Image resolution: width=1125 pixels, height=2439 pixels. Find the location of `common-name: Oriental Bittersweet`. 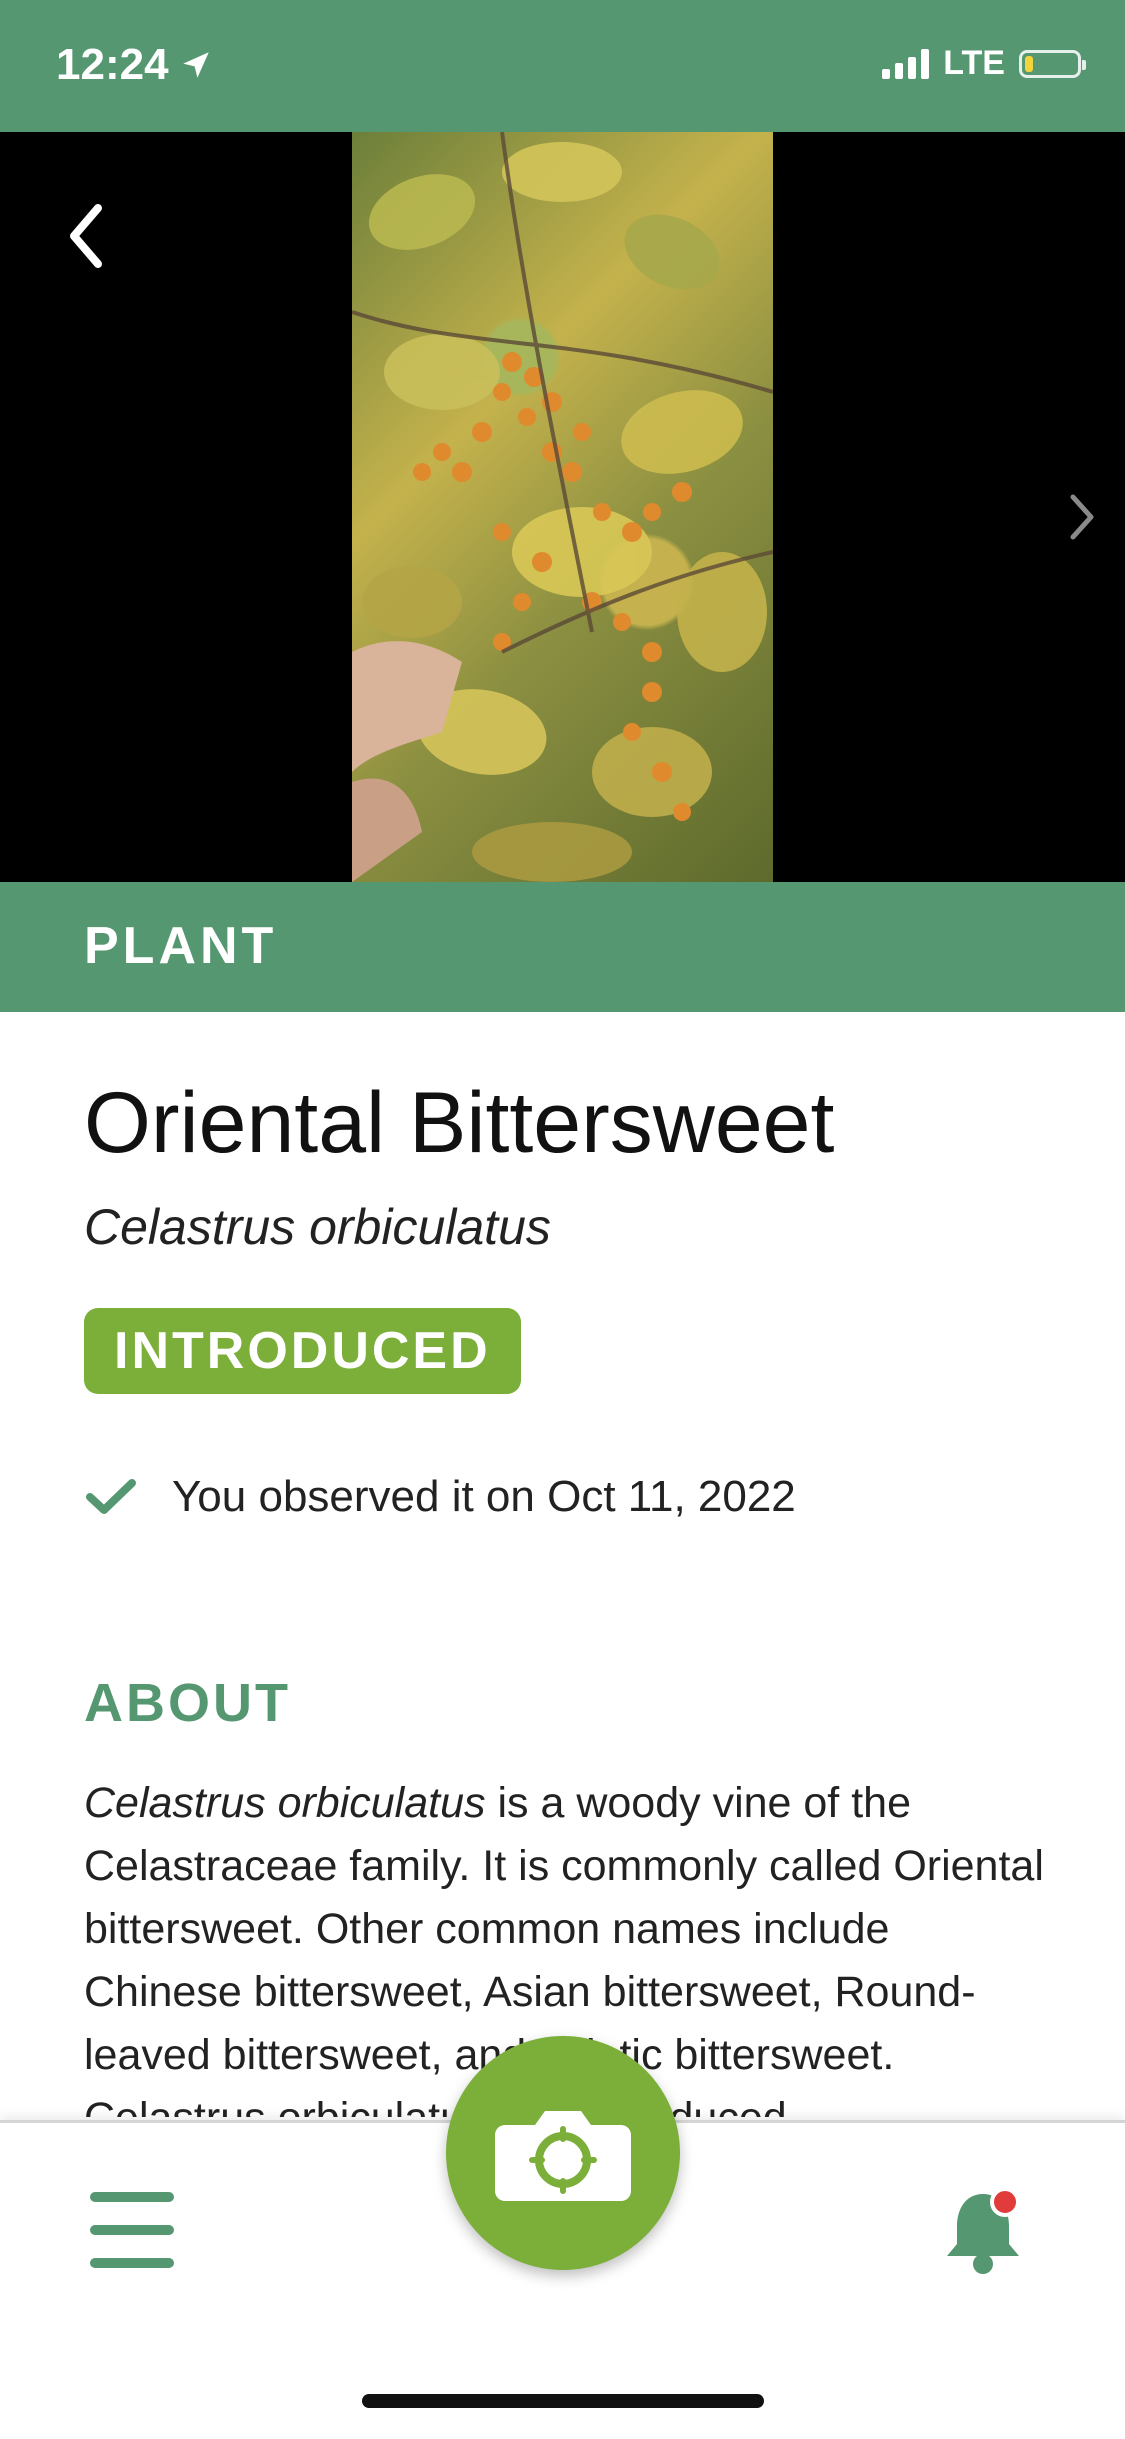

common-name: Oriental Bittersweet is located at coordinates (459, 1123).